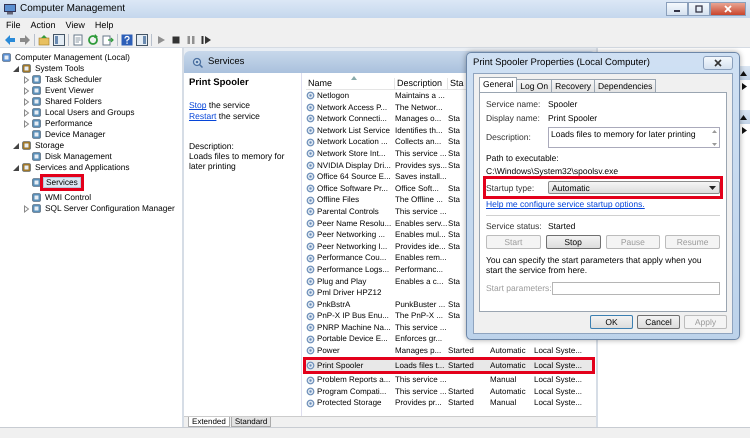 This screenshot has height=438, width=750. Describe the element at coordinates (49, 145) in the screenshot. I see `tree-item: Storage` at that location.